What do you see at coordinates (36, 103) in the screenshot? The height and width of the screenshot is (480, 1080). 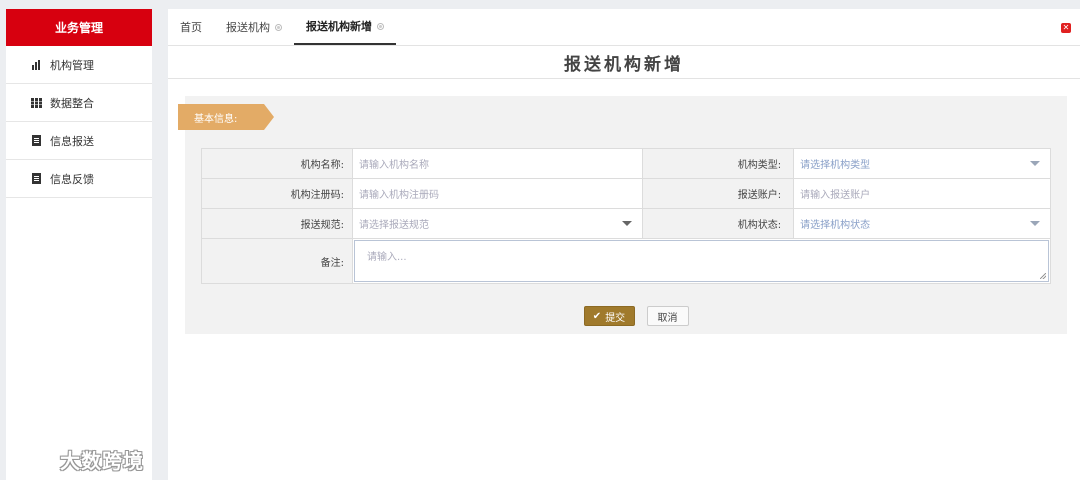 I see `grid-icon` at bounding box center [36, 103].